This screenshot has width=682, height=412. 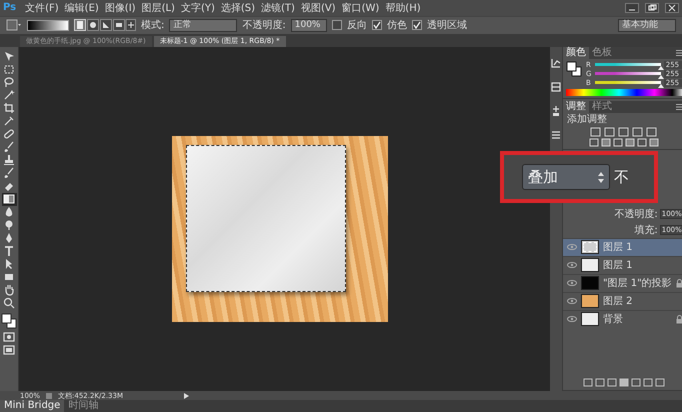 What do you see at coordinates (618, 301) in the screenshot?
I see `layer-name: 图层 2` at bounding box center [618, 301].